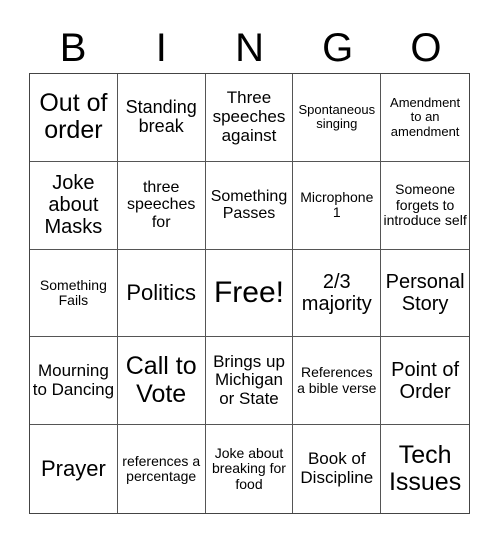  What do you see at coordinates (73, 48) in the screenshot?
I see `header-letter-b: B` at bounding box center [73, 48].